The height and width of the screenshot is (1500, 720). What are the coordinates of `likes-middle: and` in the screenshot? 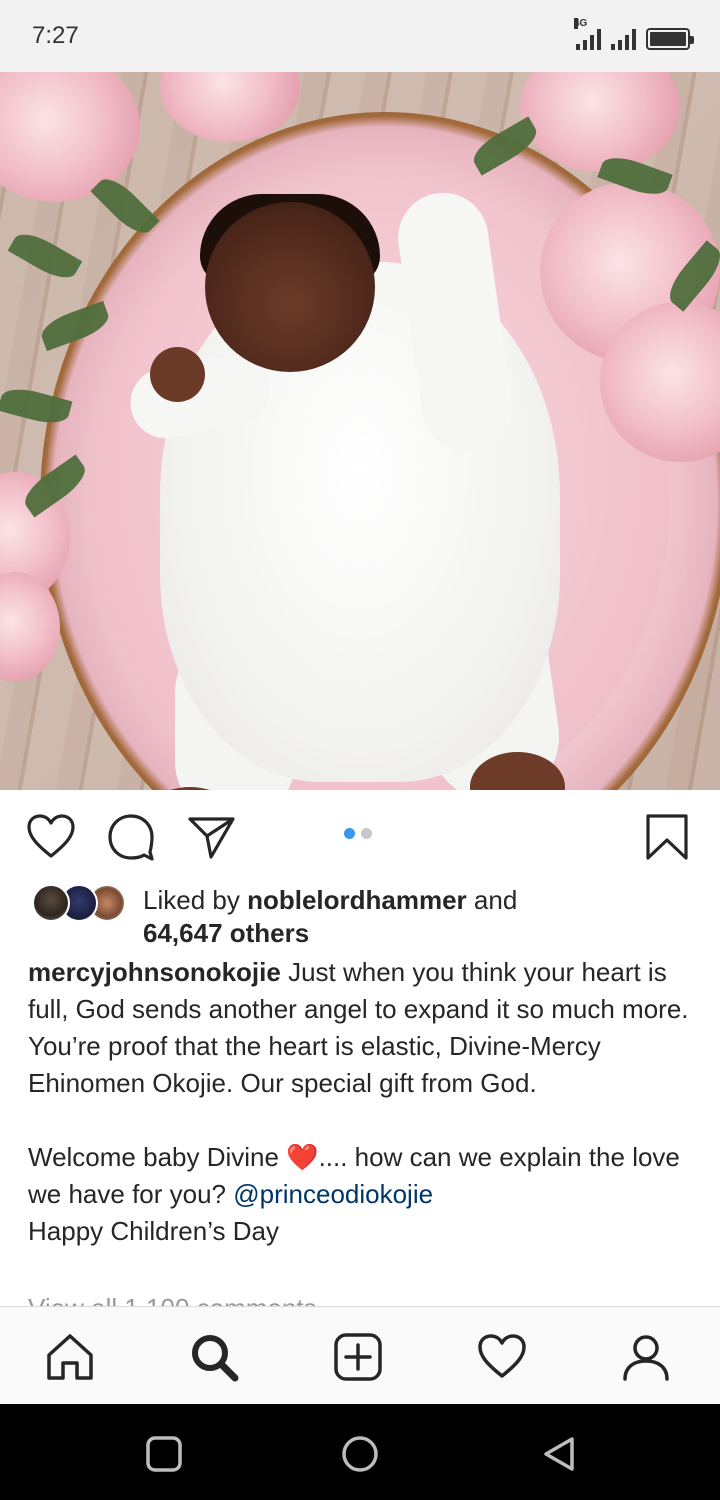 It's located at (492, 900).